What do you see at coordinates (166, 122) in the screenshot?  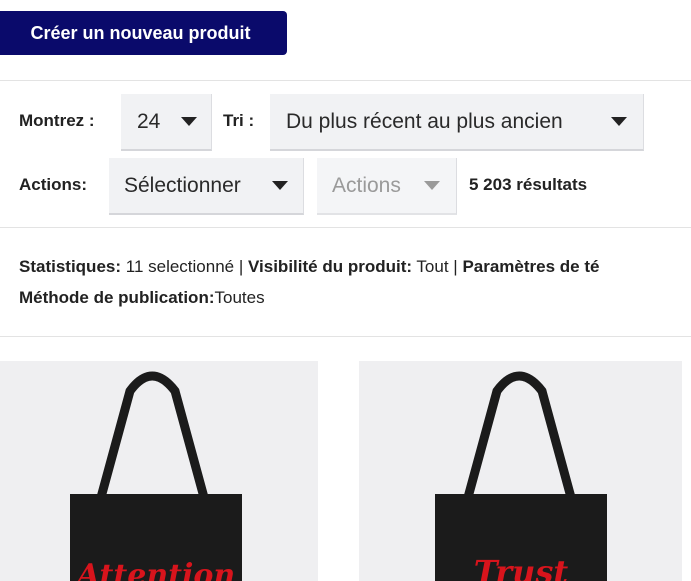 I see `show-count-dropdown: 24` at bounding box center [166, 122].